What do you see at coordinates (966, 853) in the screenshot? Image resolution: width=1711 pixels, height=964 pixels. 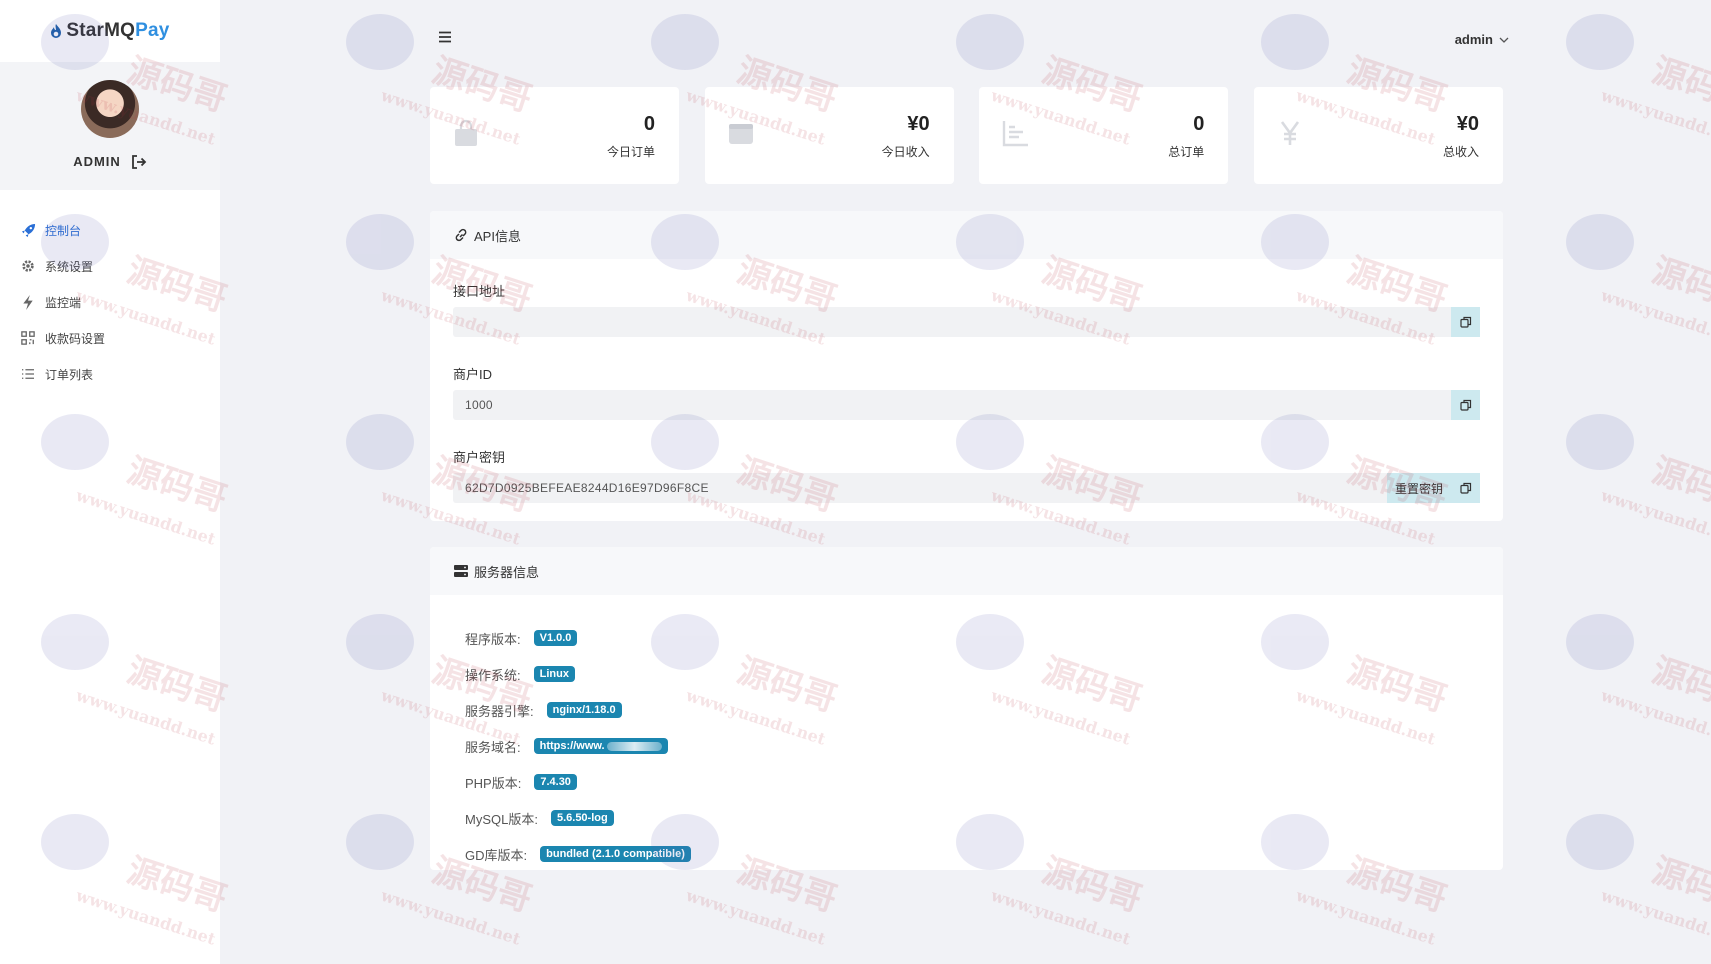 I see `server-row-gd: GD库版本: bundled (2.1.0 compatible)` at bounding box center [966, 853].